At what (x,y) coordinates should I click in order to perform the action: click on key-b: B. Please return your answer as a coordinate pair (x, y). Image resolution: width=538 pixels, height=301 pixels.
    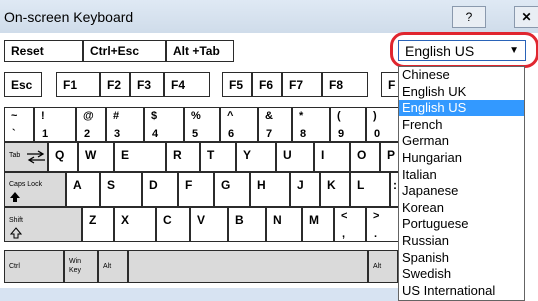
    Looking at the image, I should click on (247, 224).